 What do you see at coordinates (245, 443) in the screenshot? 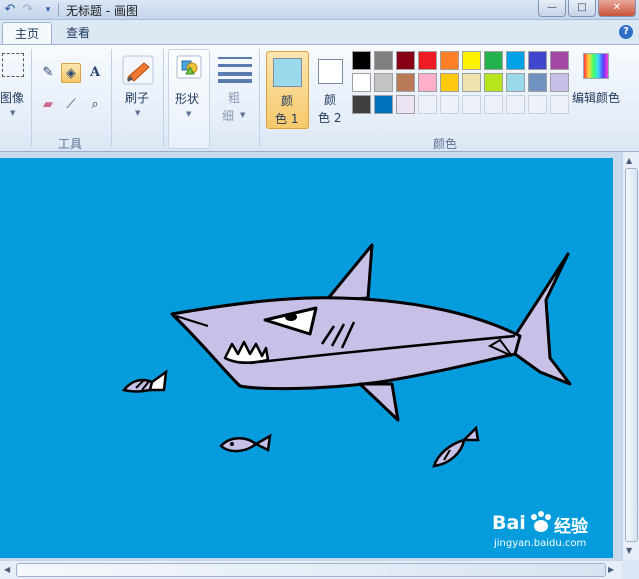
I see `fish-middle` at bounding box center [245, 443].